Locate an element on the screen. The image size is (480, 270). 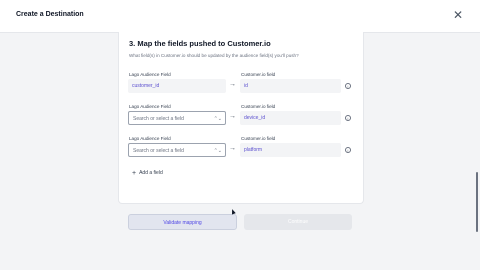
target-field-value: platform is located at coordinates (290, 150).